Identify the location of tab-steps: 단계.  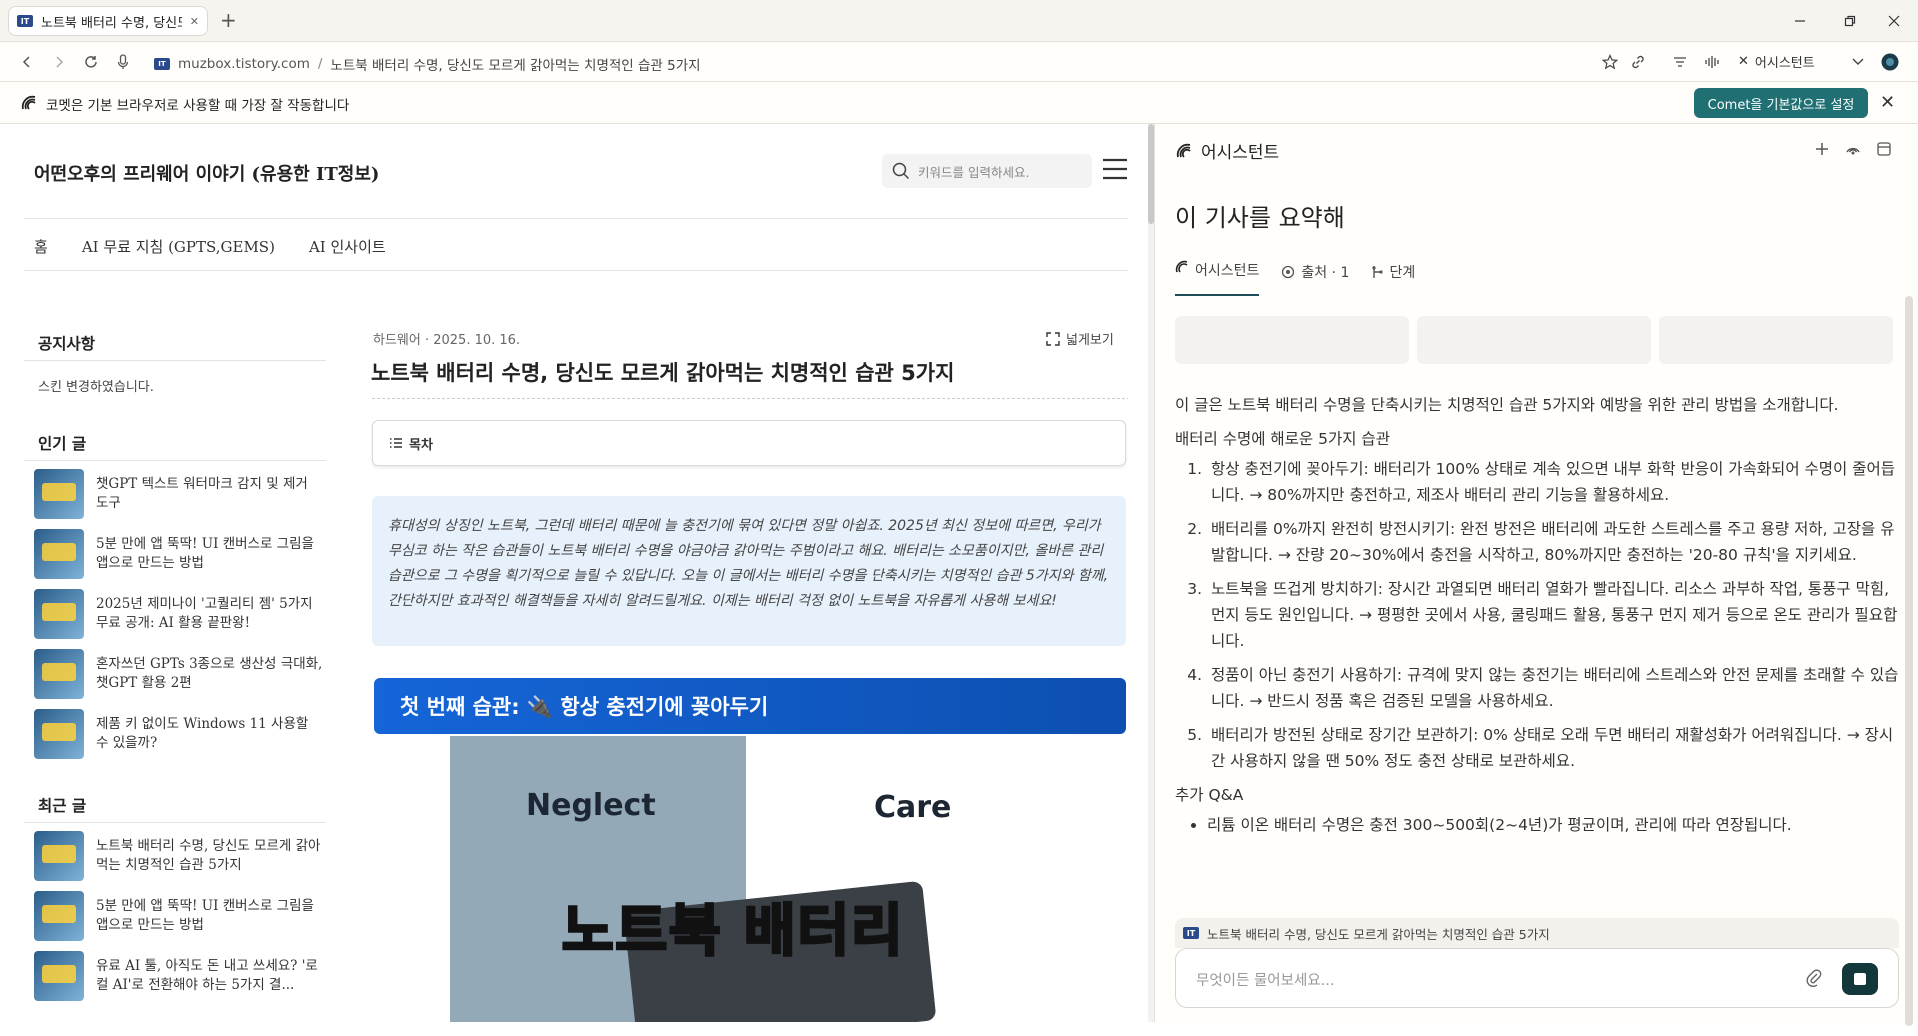
(1393, 272).